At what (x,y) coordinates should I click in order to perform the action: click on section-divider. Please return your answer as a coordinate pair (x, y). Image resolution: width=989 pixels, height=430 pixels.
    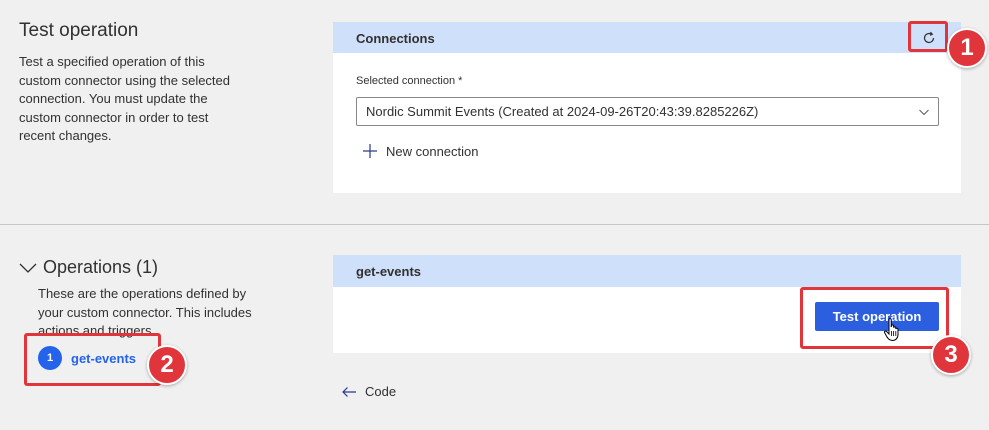
    Looking at the image, I should click on (494, 224).